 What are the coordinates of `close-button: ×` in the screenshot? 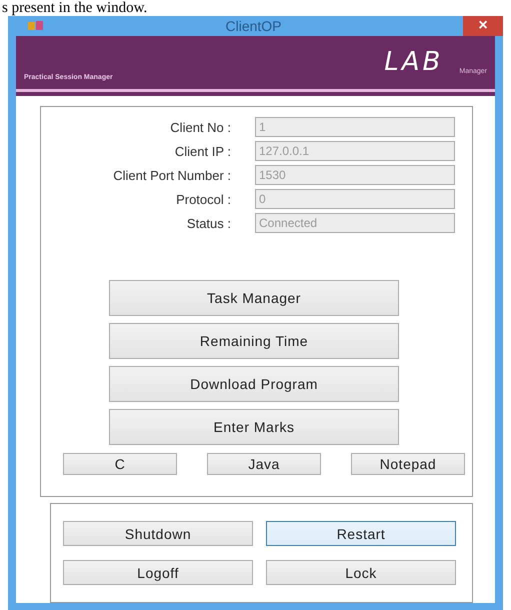 It's located at (483, 26).